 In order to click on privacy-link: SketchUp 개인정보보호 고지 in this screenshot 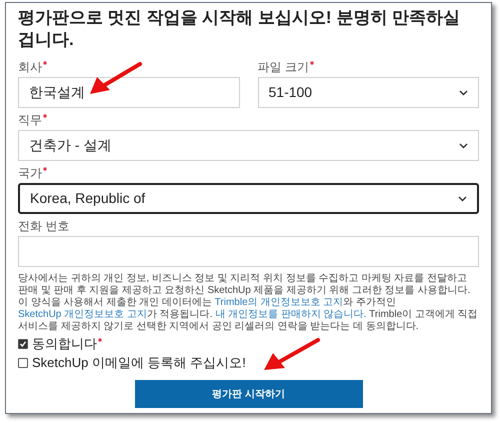, I will do `click(82, 314)`.